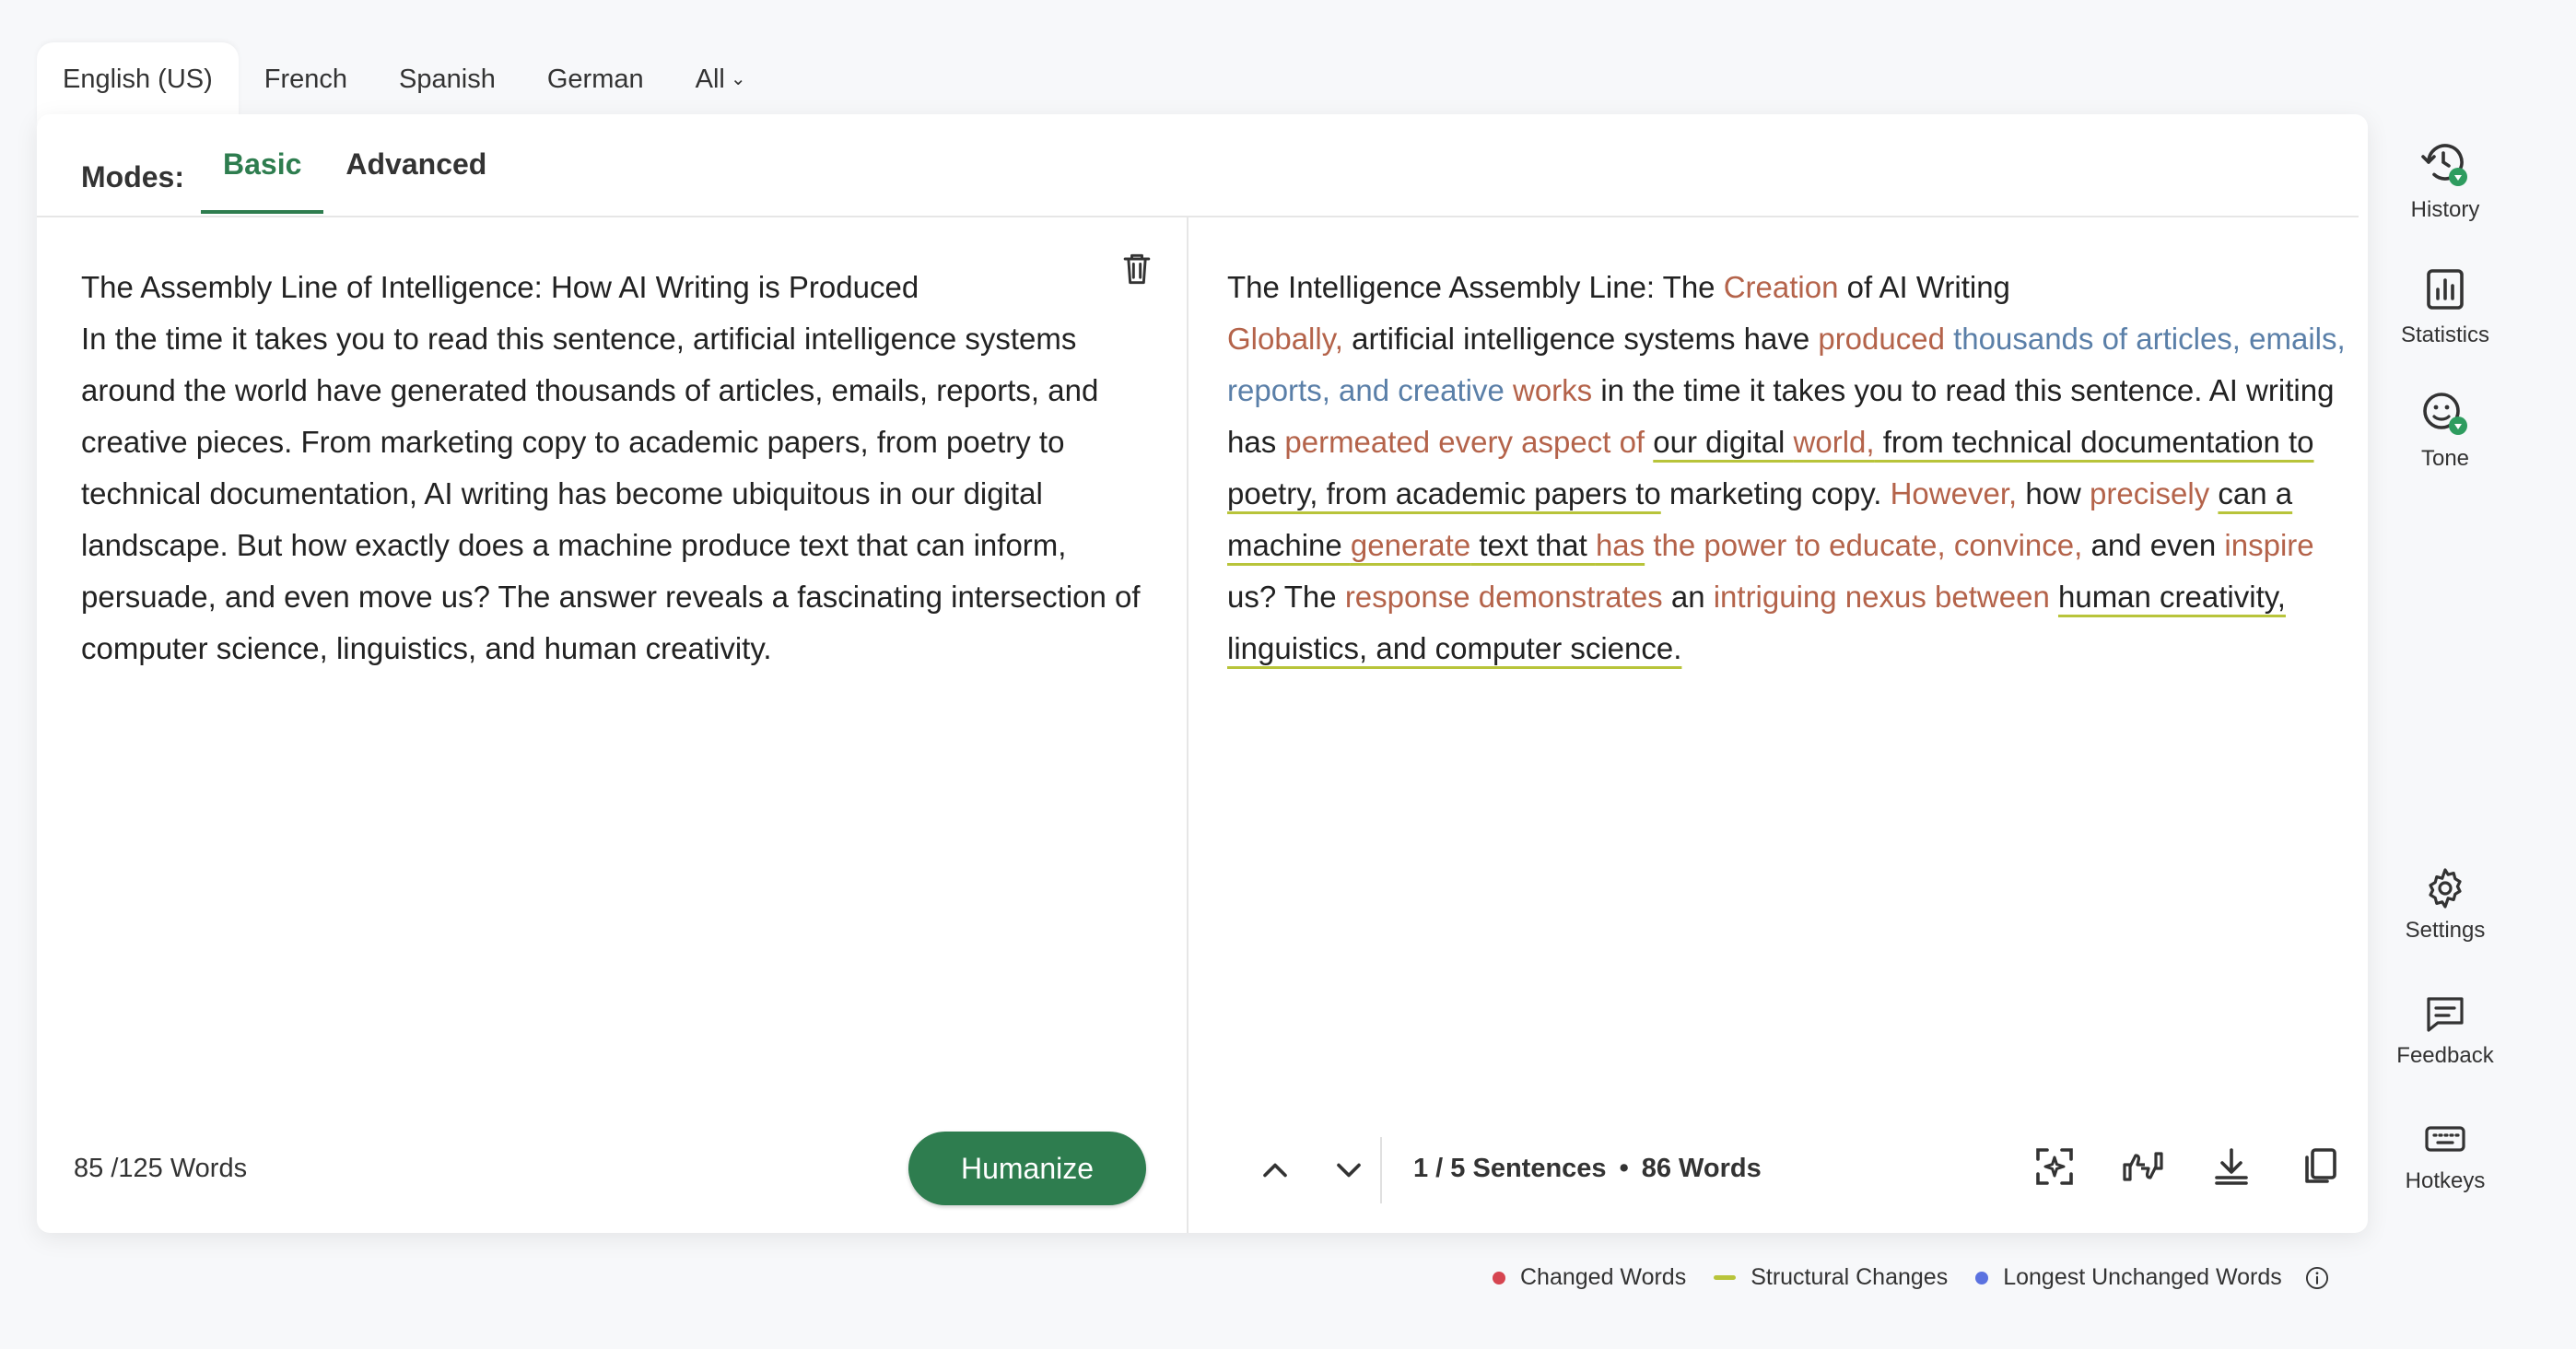 The width and height of the screenshot is (2576, 1349). What do you see at coordinates (1882, 339) in the screenshot?
I see `output-segment: produced` at bounding box center [1882, 339].